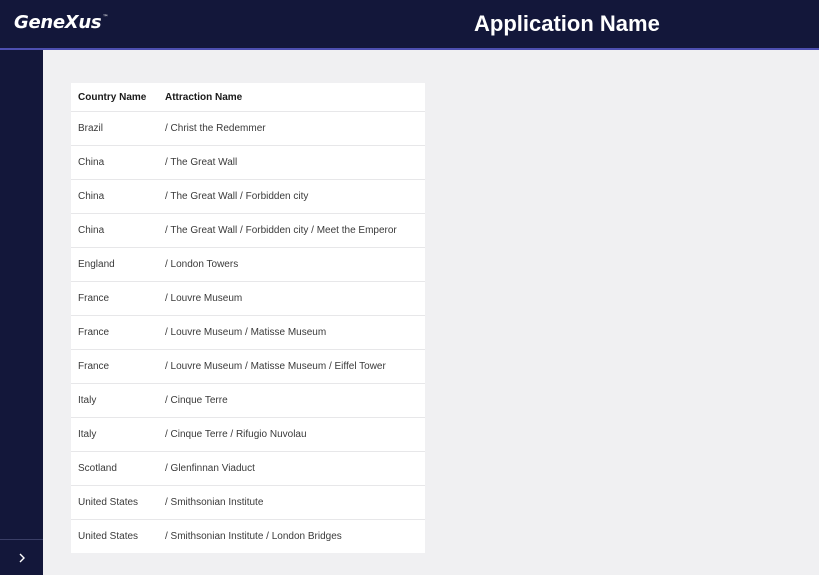  What do you see at coordinates (58, 22) in the screenshot?
I see `logo-text: GeneXus` at bounding box center [58, 22].